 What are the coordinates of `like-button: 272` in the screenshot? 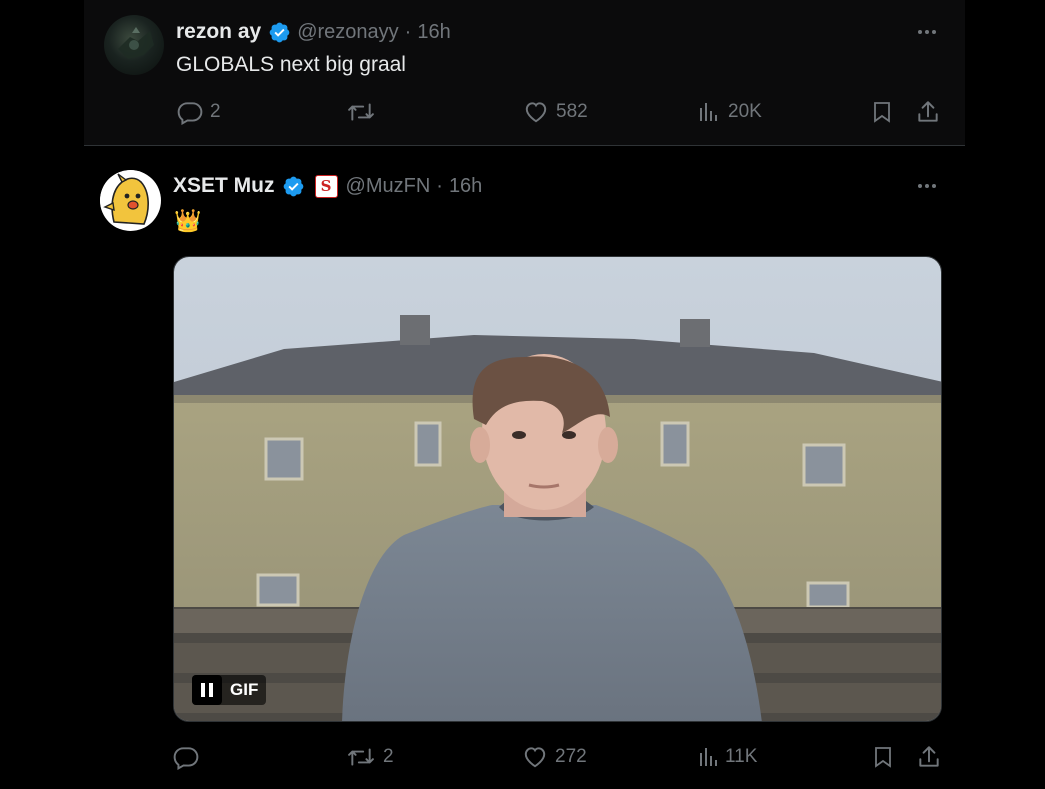 It's located at (554, 757).